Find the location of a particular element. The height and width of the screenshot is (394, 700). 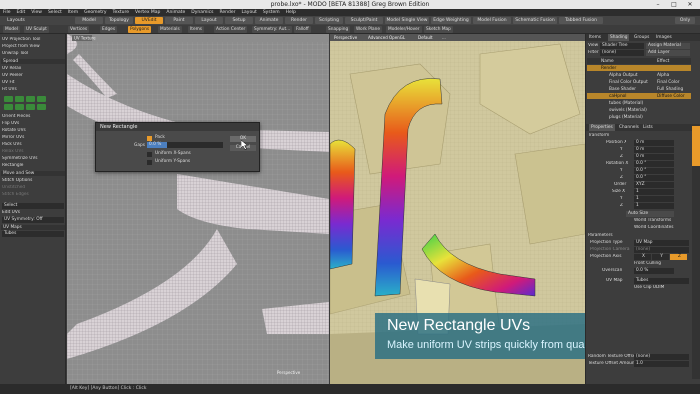

tree-row: Final Color Output Final Color is located at coordinates (639, 82).